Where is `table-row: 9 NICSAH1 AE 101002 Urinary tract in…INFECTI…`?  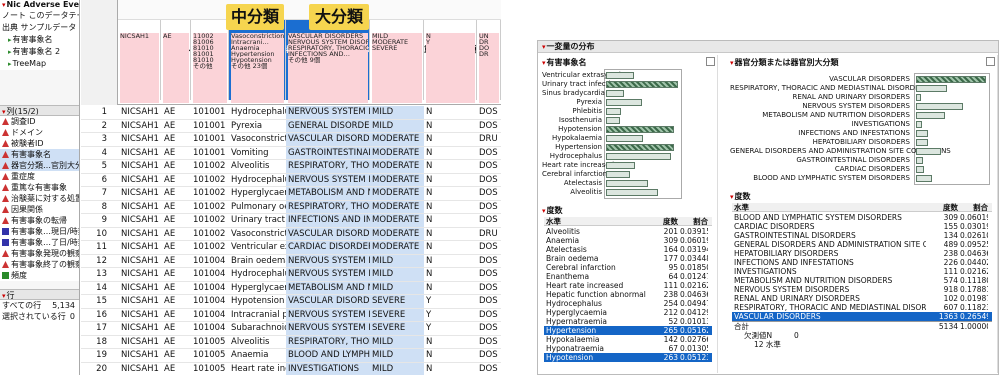 table-row: 9 NICSAH1 AE 101002 Urinary tract in…INFECTI… is located at coordinates (291, 221).